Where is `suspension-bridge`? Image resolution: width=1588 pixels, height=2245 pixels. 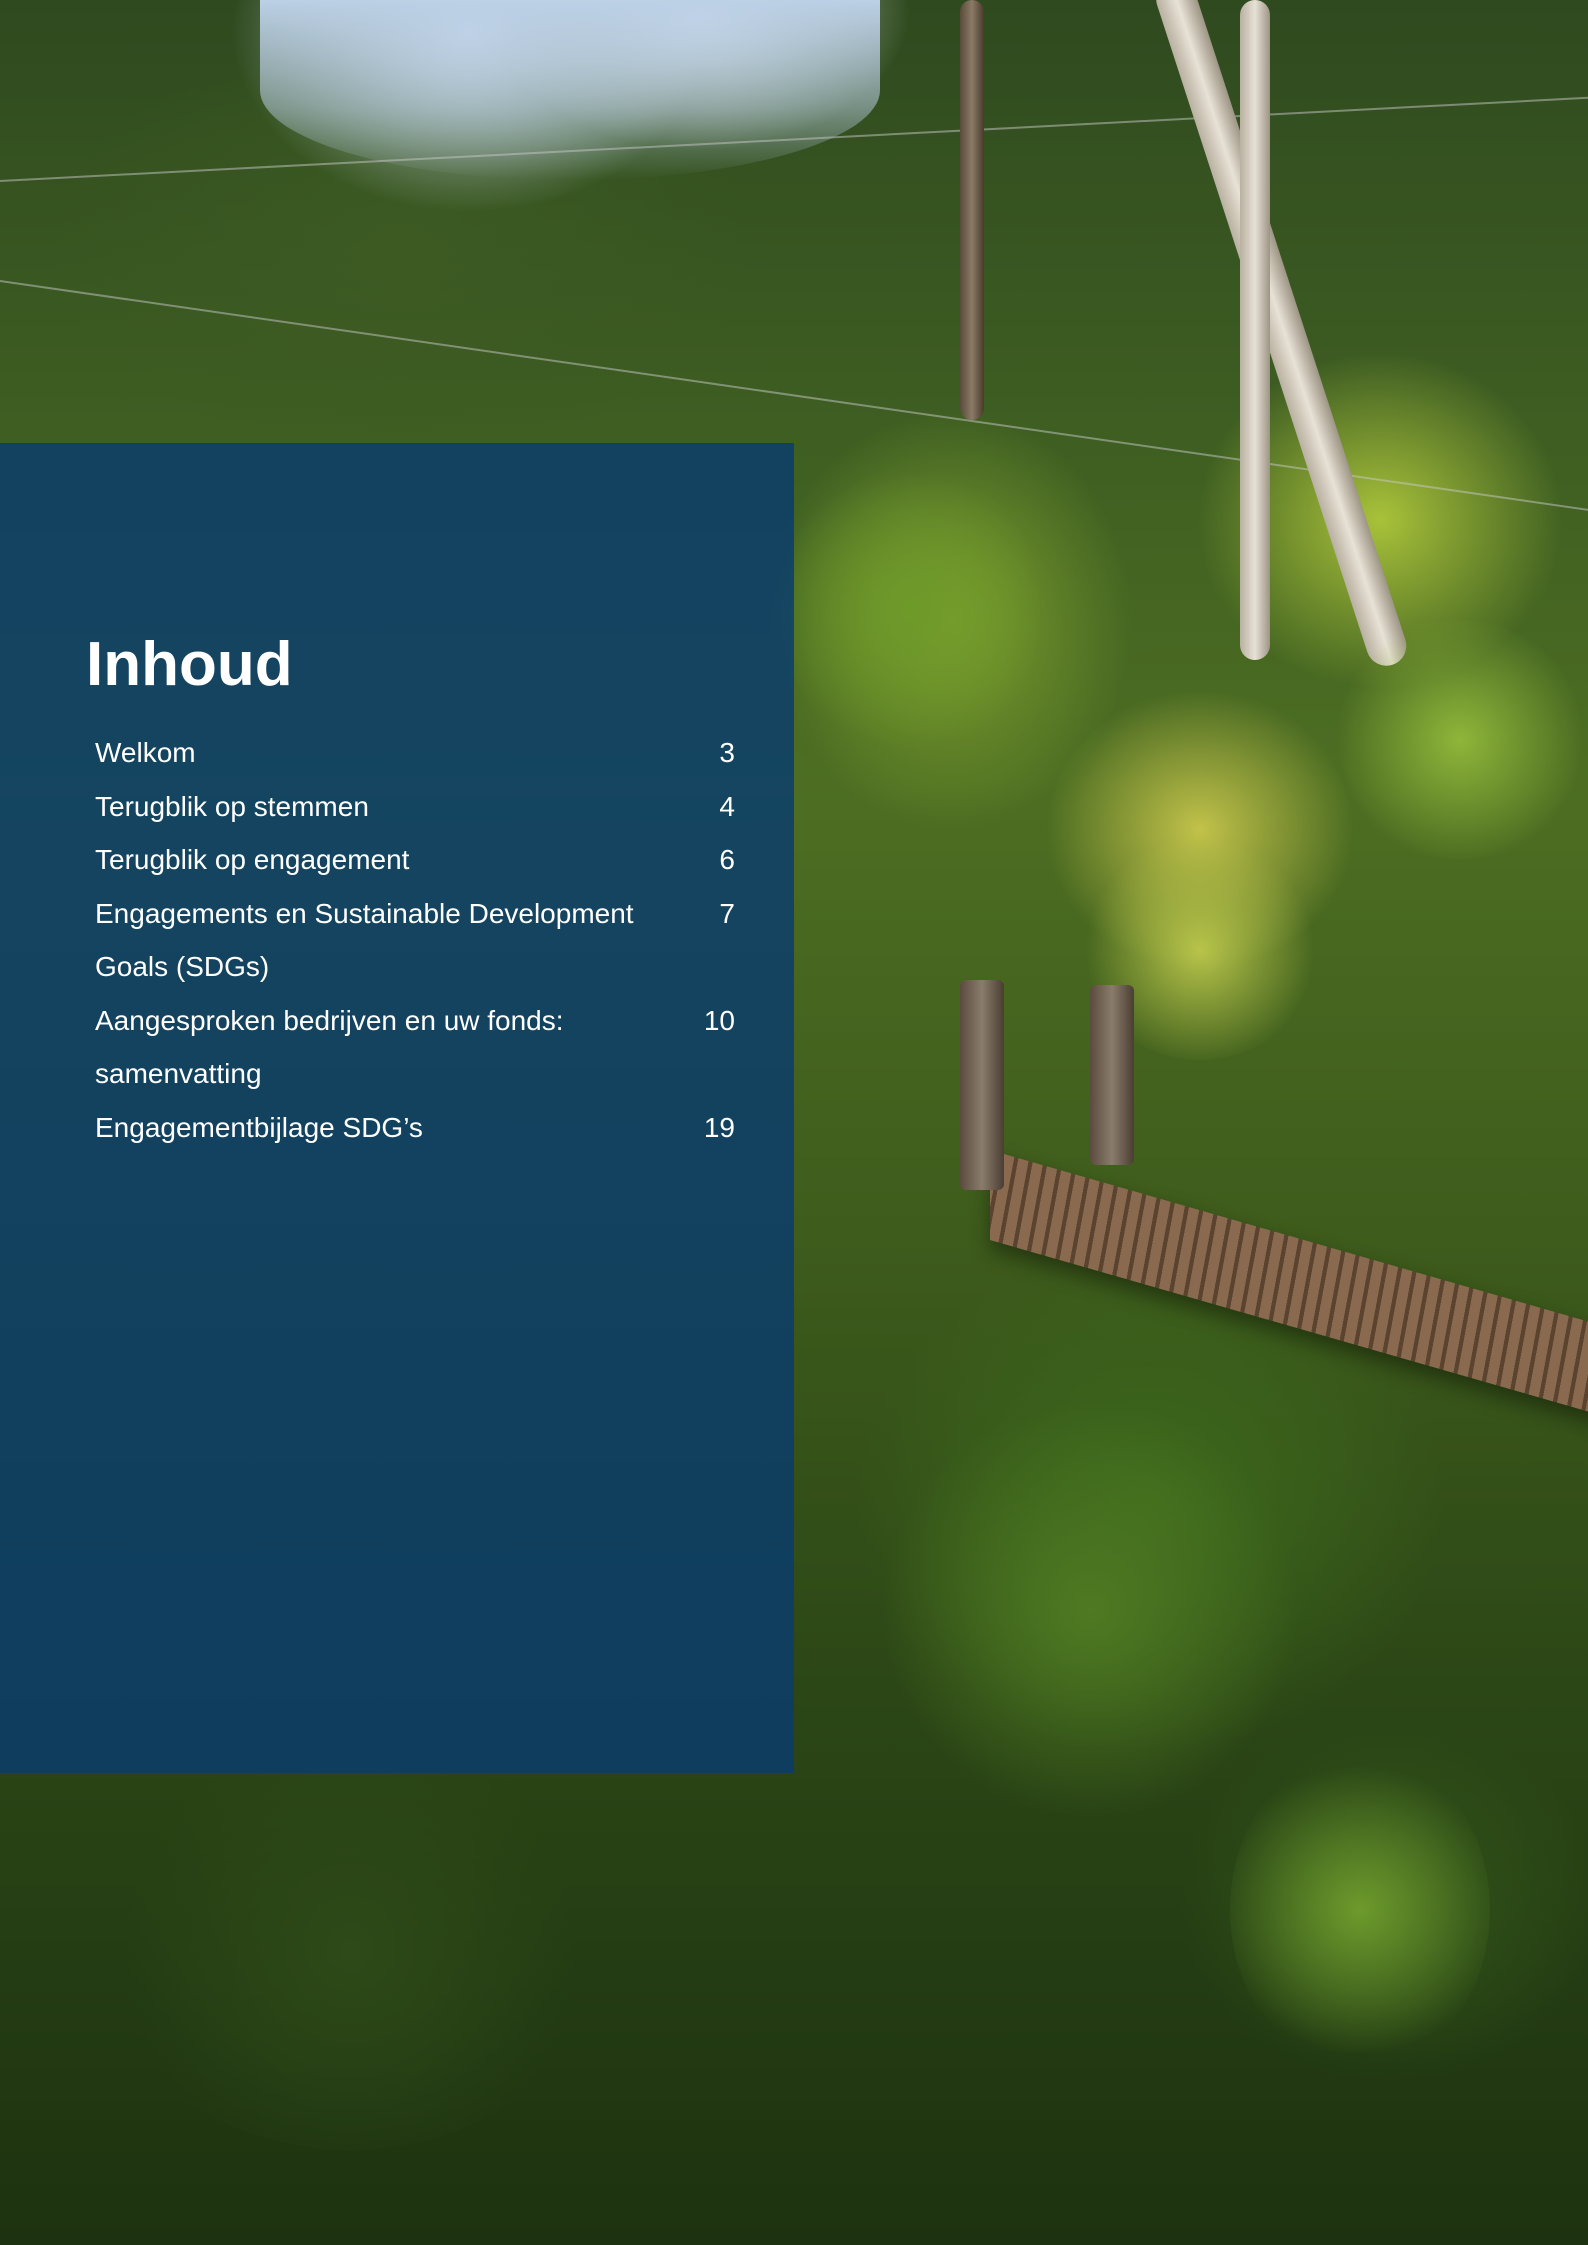
suspension-bridge is located at coordinates (1289, 1287).